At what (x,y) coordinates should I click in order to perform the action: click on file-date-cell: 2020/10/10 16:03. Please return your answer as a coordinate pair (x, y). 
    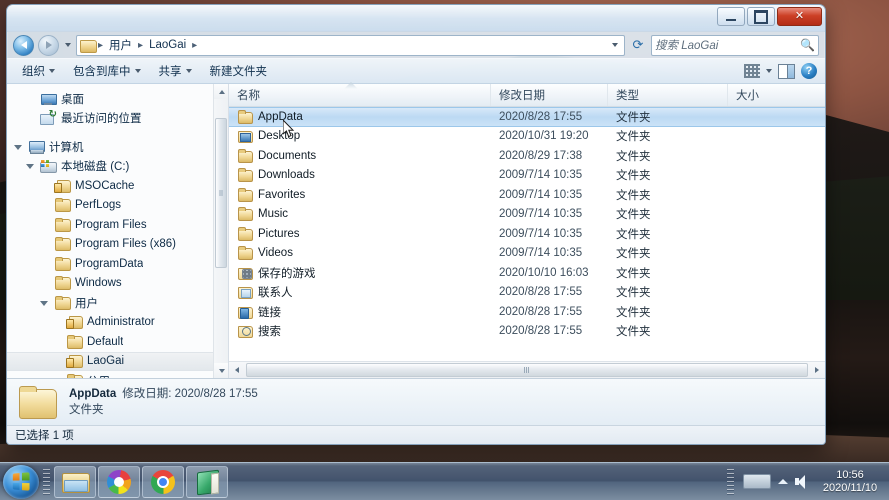
    Looking at the image, I should click on (544, 272).